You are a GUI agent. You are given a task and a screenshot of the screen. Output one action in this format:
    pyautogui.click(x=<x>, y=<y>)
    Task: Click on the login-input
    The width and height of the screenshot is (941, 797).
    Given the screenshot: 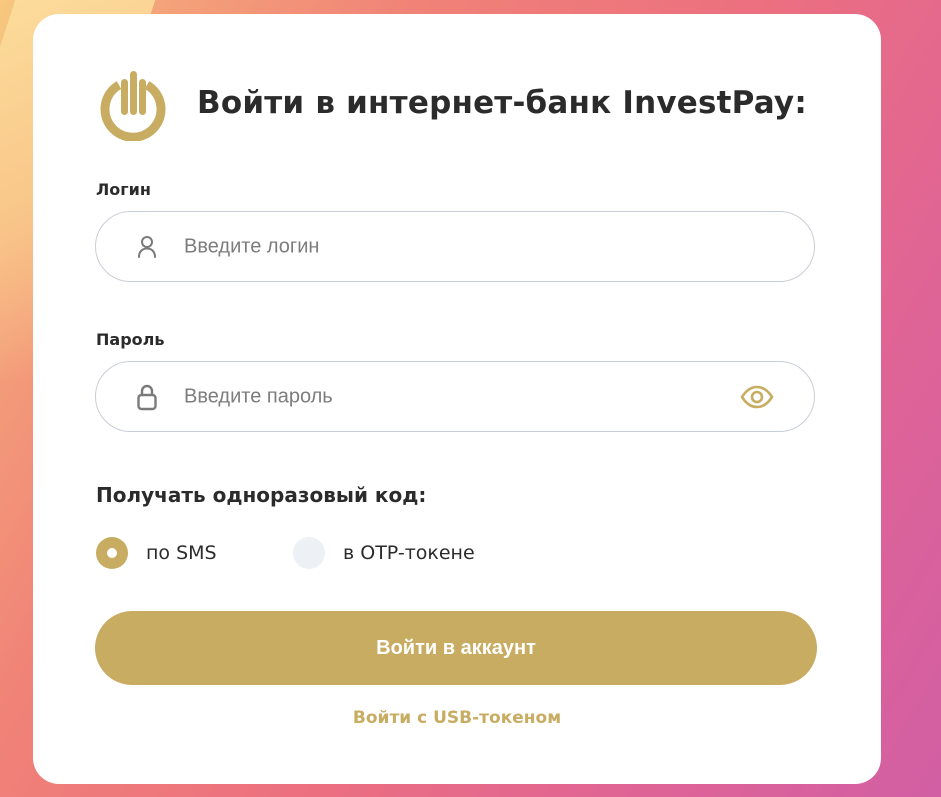 What is the action you would take?
    pyautogui.click(x=454, y=246)
    